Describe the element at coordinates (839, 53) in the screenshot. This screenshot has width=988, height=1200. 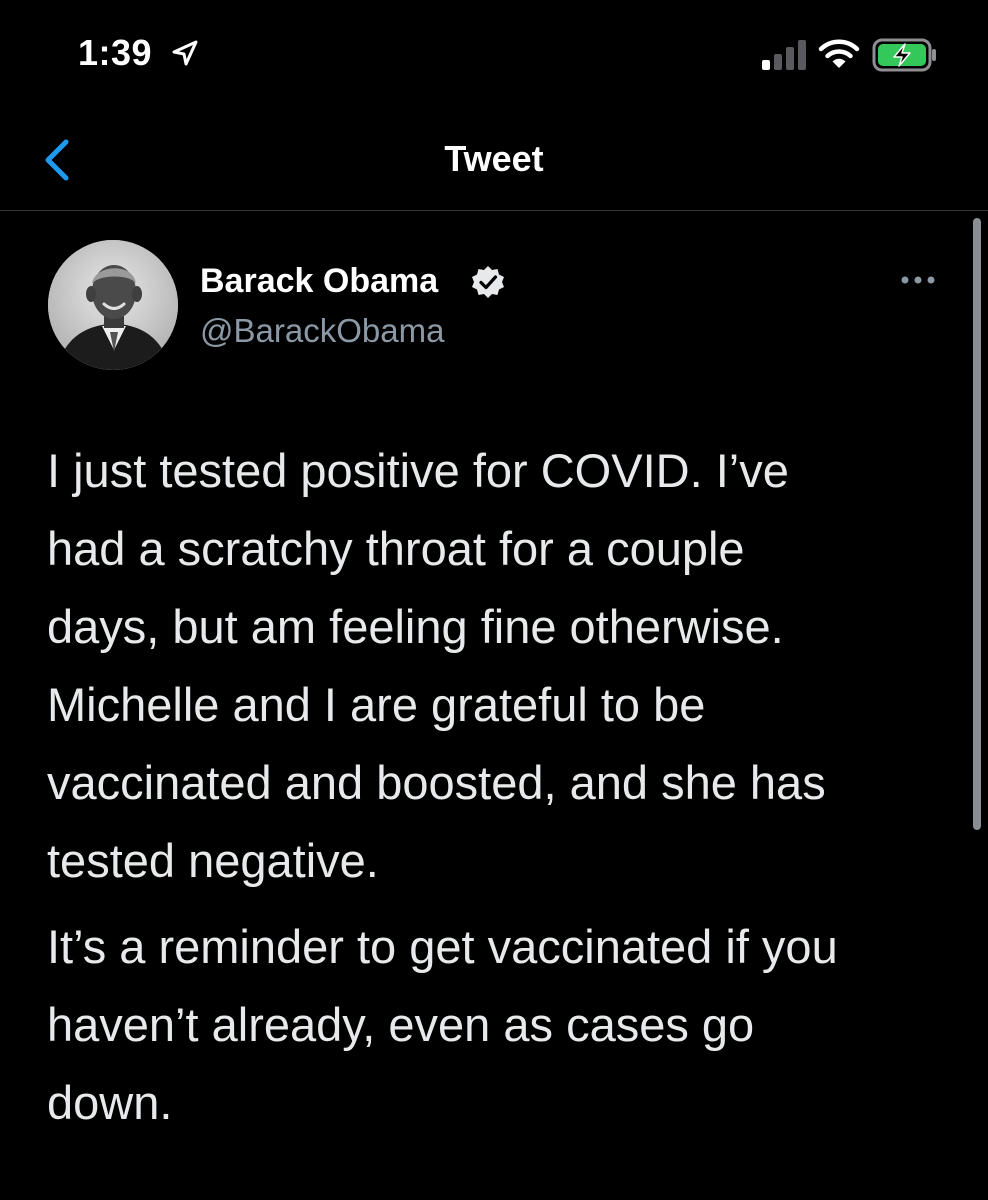
I see `wifi-icon` at that location.